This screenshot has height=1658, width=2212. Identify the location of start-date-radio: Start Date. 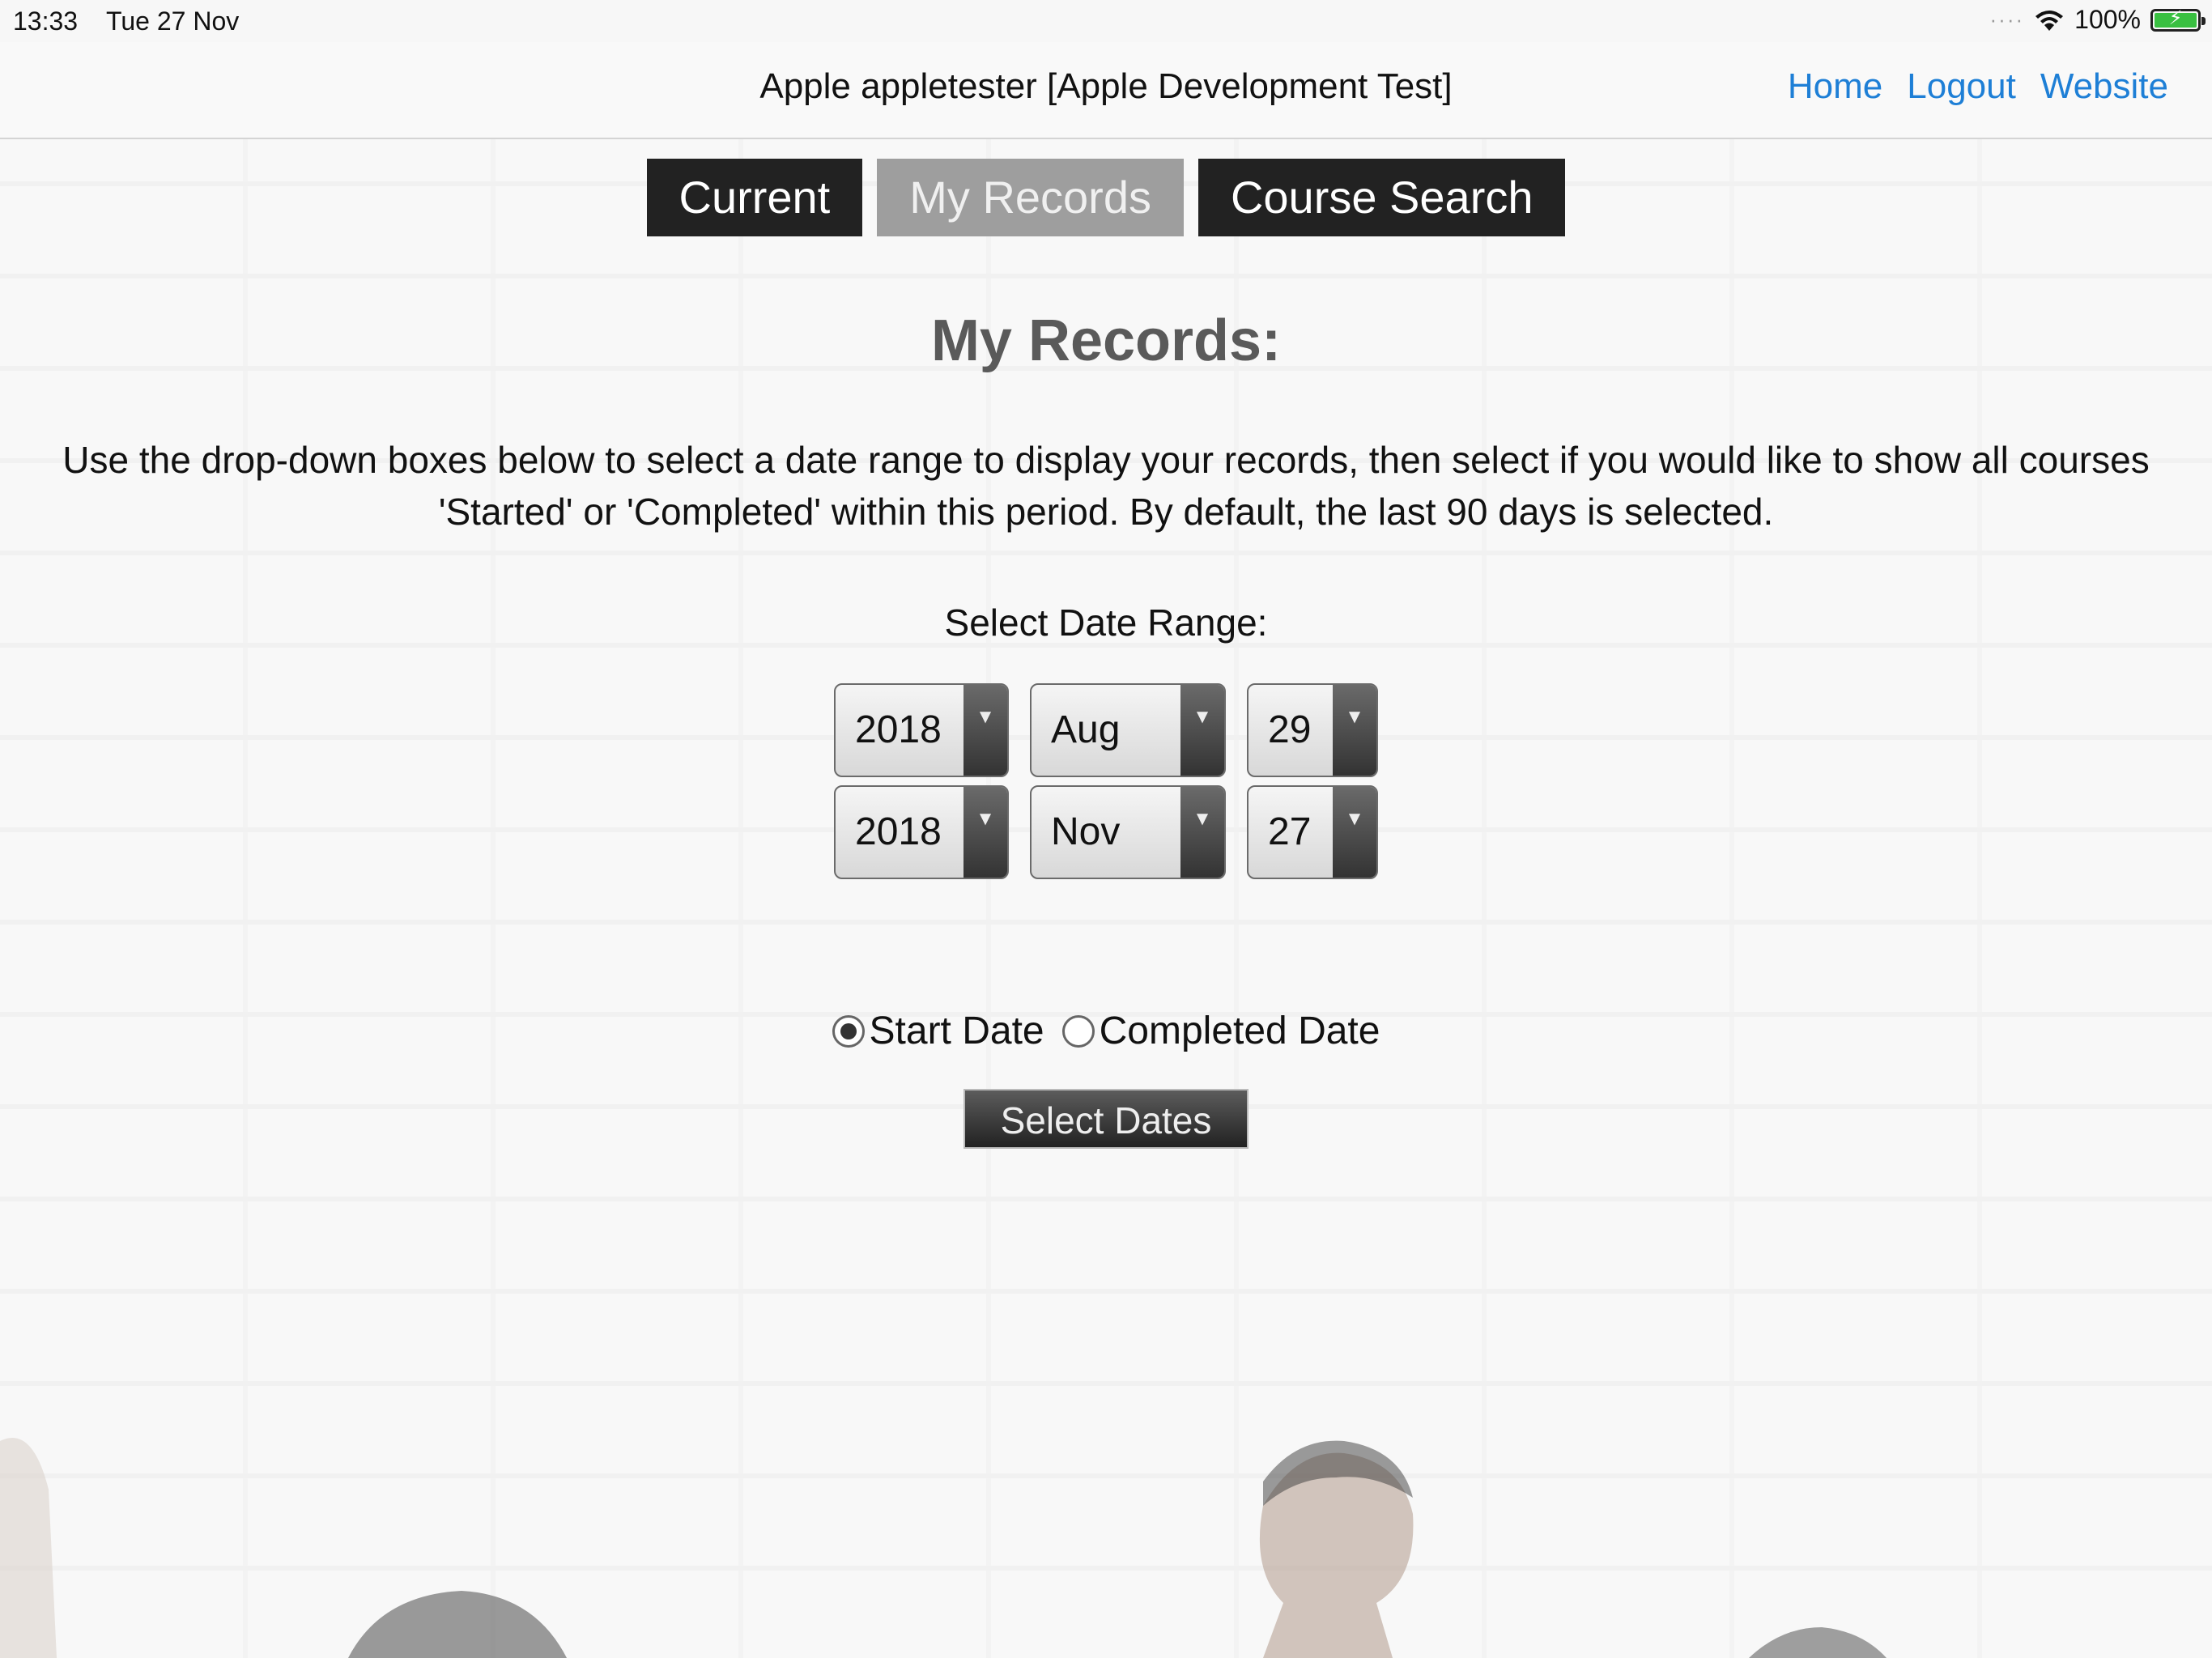
(938, 1031).